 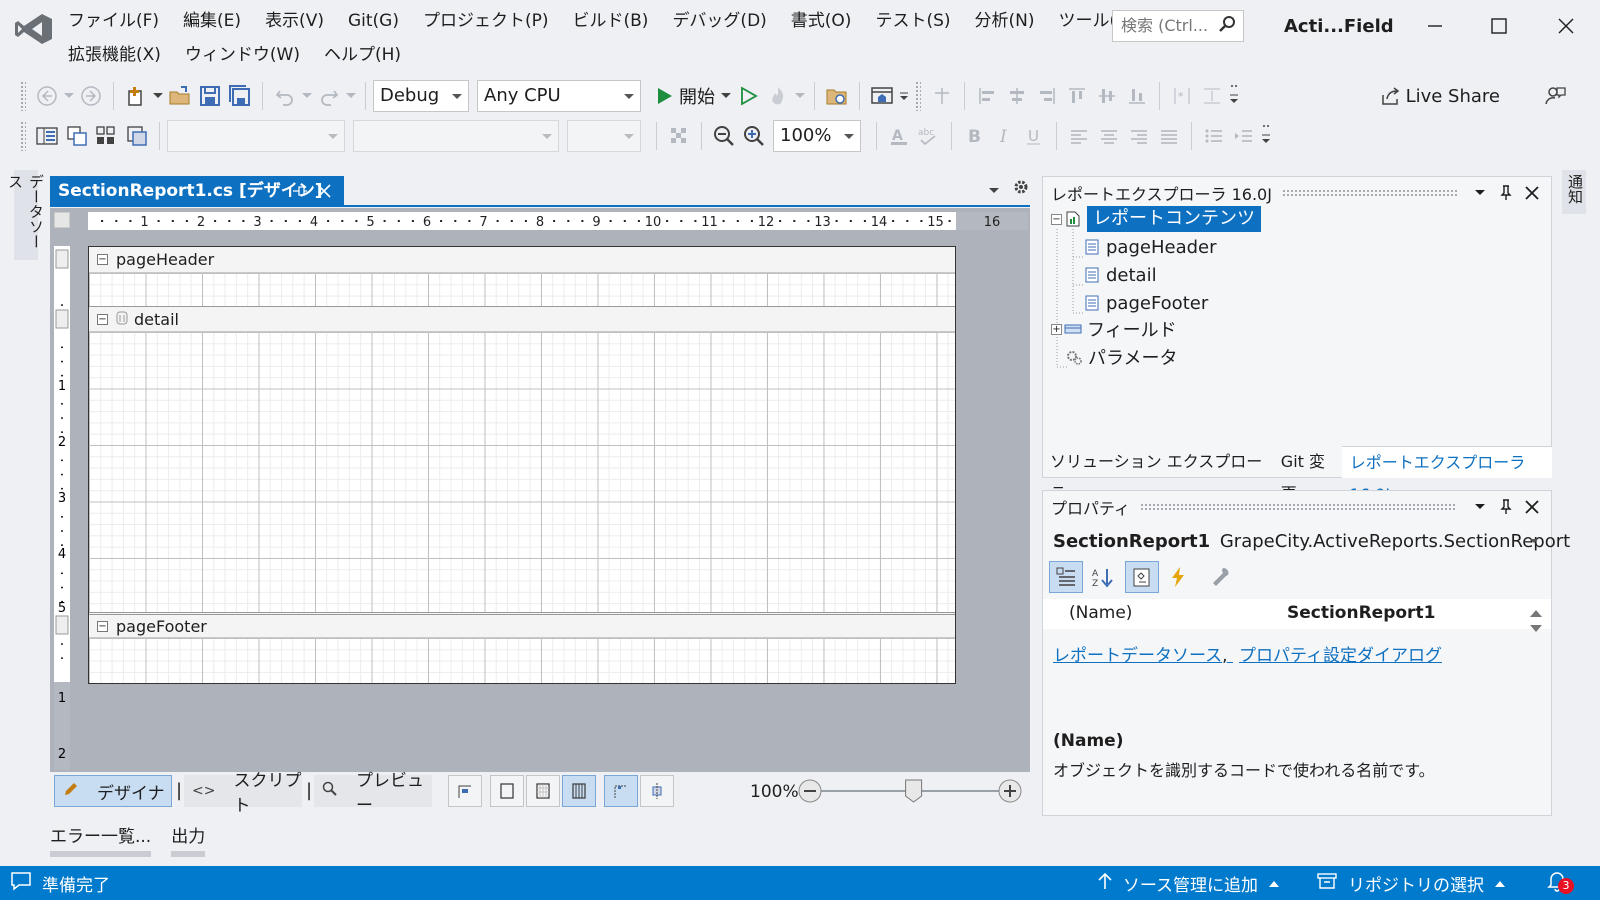 What do you see at coordinates (23, 96) in the screenshot?
I see `toolbar-grip` at bounding box center [23, 96].